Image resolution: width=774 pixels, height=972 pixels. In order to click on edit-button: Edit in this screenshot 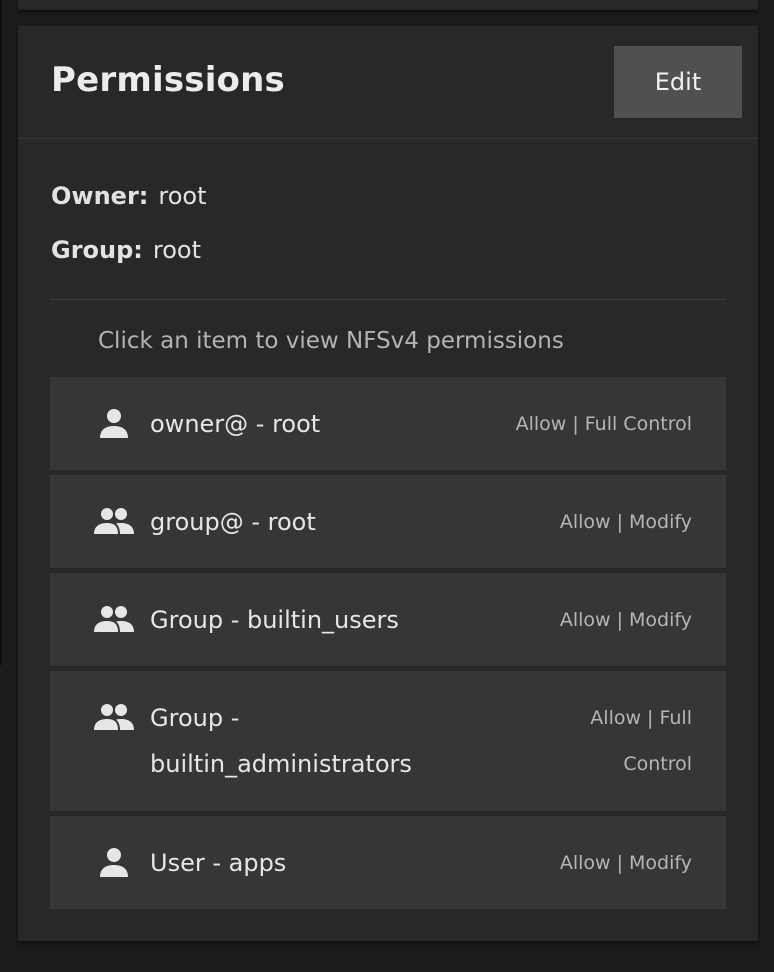, I will do `click(678, 82)`.